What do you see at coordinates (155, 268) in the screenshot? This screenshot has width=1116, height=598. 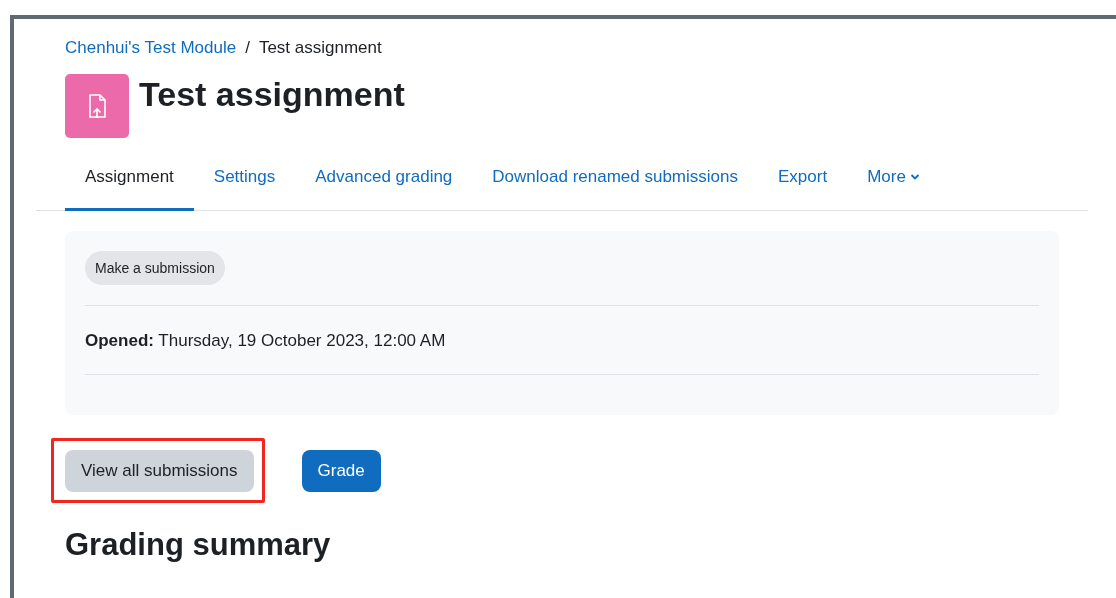 I see `status-badge: Make a submission` at bounding box center [155, 268].